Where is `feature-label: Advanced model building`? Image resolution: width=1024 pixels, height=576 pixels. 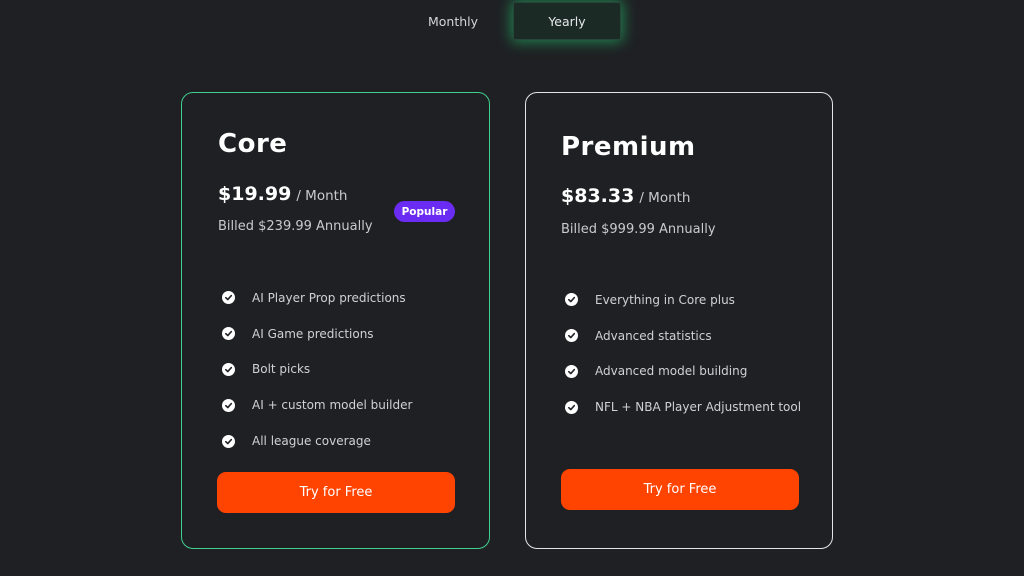 feature-label: Advanced model building is located at coordinates (671, 371).